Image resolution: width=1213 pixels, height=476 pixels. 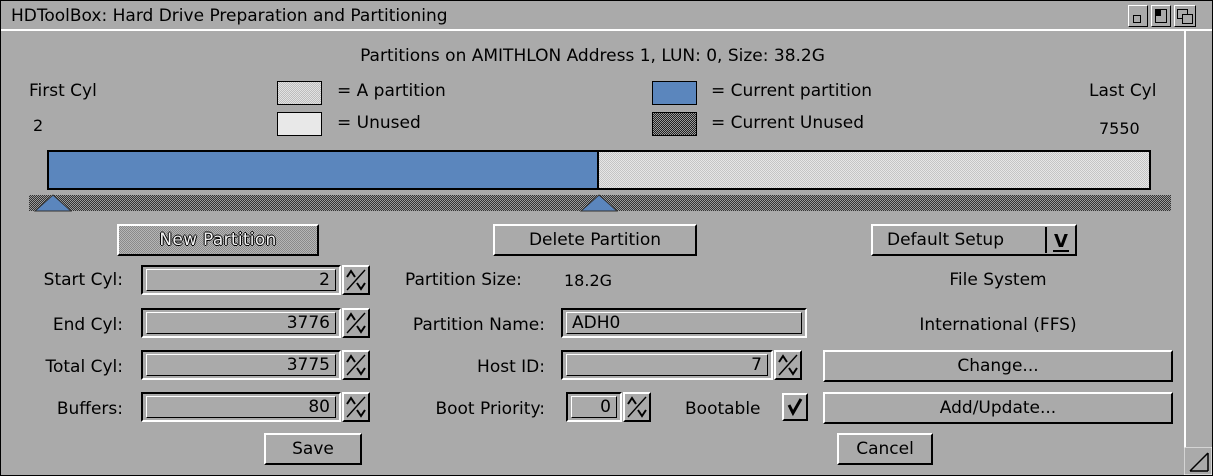 What do you see at coordinates (38, 125) in the screenshot?
I see `first-cyl-value: 2` at bounding box center [38, 125].